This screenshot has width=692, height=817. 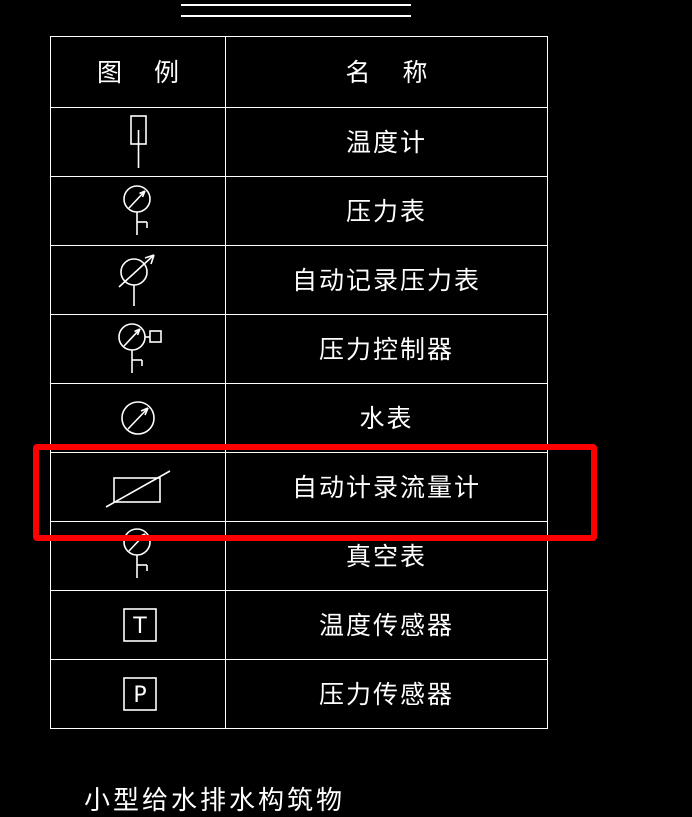 I want to click on row-label: 真空表, so click(x=386, y=556).